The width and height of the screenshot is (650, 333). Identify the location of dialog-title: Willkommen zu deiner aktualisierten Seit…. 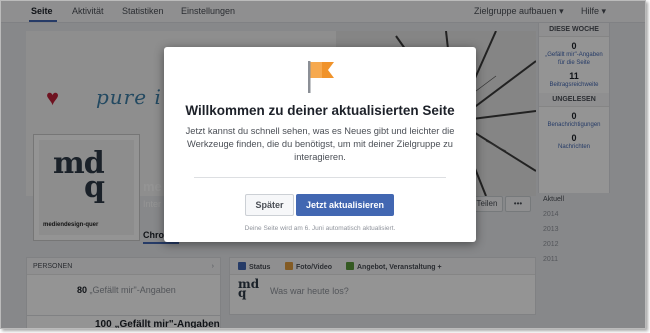
(320, 110).